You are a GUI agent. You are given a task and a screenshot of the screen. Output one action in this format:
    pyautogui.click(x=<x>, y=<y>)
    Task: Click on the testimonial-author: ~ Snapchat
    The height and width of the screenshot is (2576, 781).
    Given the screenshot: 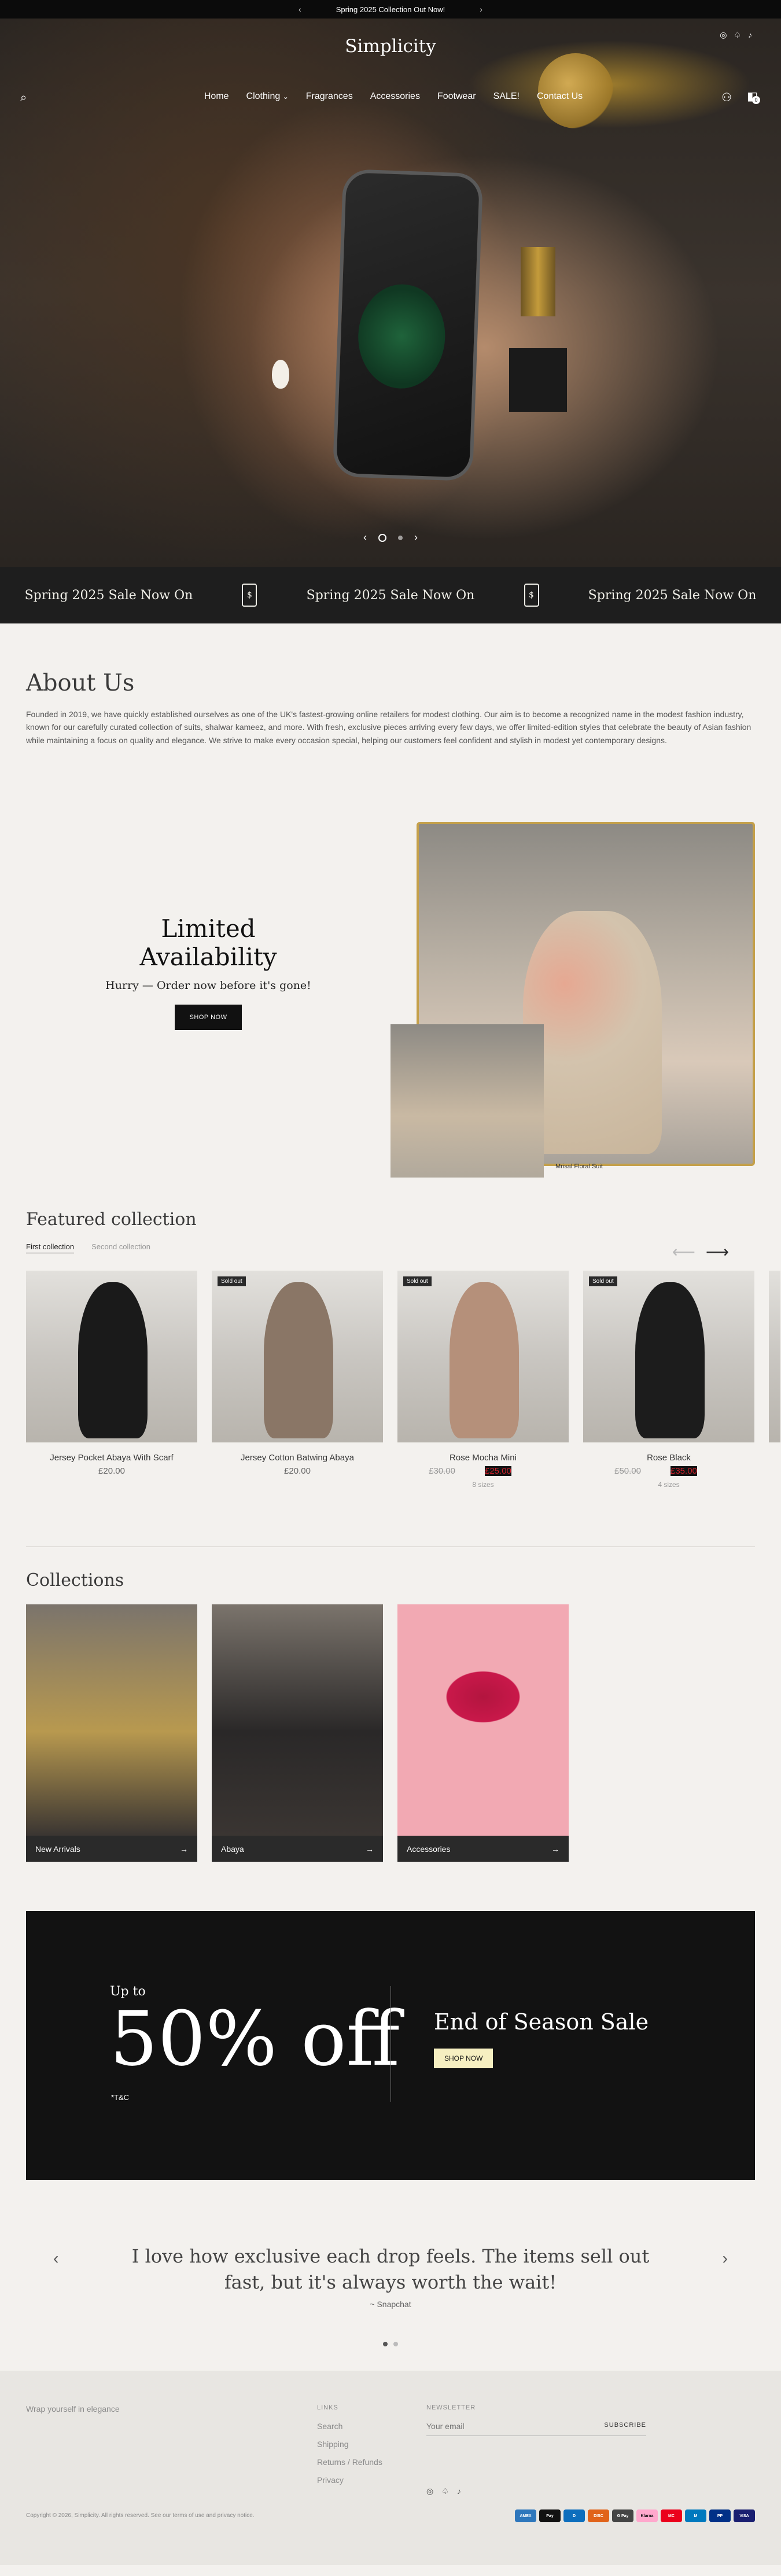 What is the action you would take?
    pyautogui.click(x=390, y=2304)
    